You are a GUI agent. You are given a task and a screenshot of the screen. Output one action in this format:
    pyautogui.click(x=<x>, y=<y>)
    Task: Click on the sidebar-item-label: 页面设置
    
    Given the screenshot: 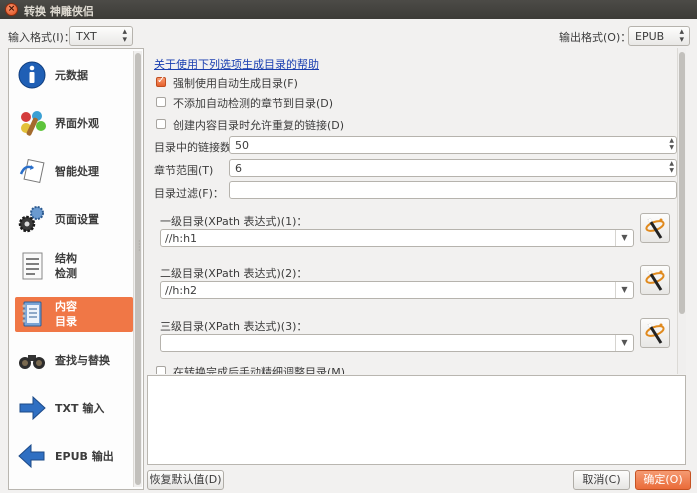 What is the action you would take?
    pyautogui.click(x=77, y=219)
    